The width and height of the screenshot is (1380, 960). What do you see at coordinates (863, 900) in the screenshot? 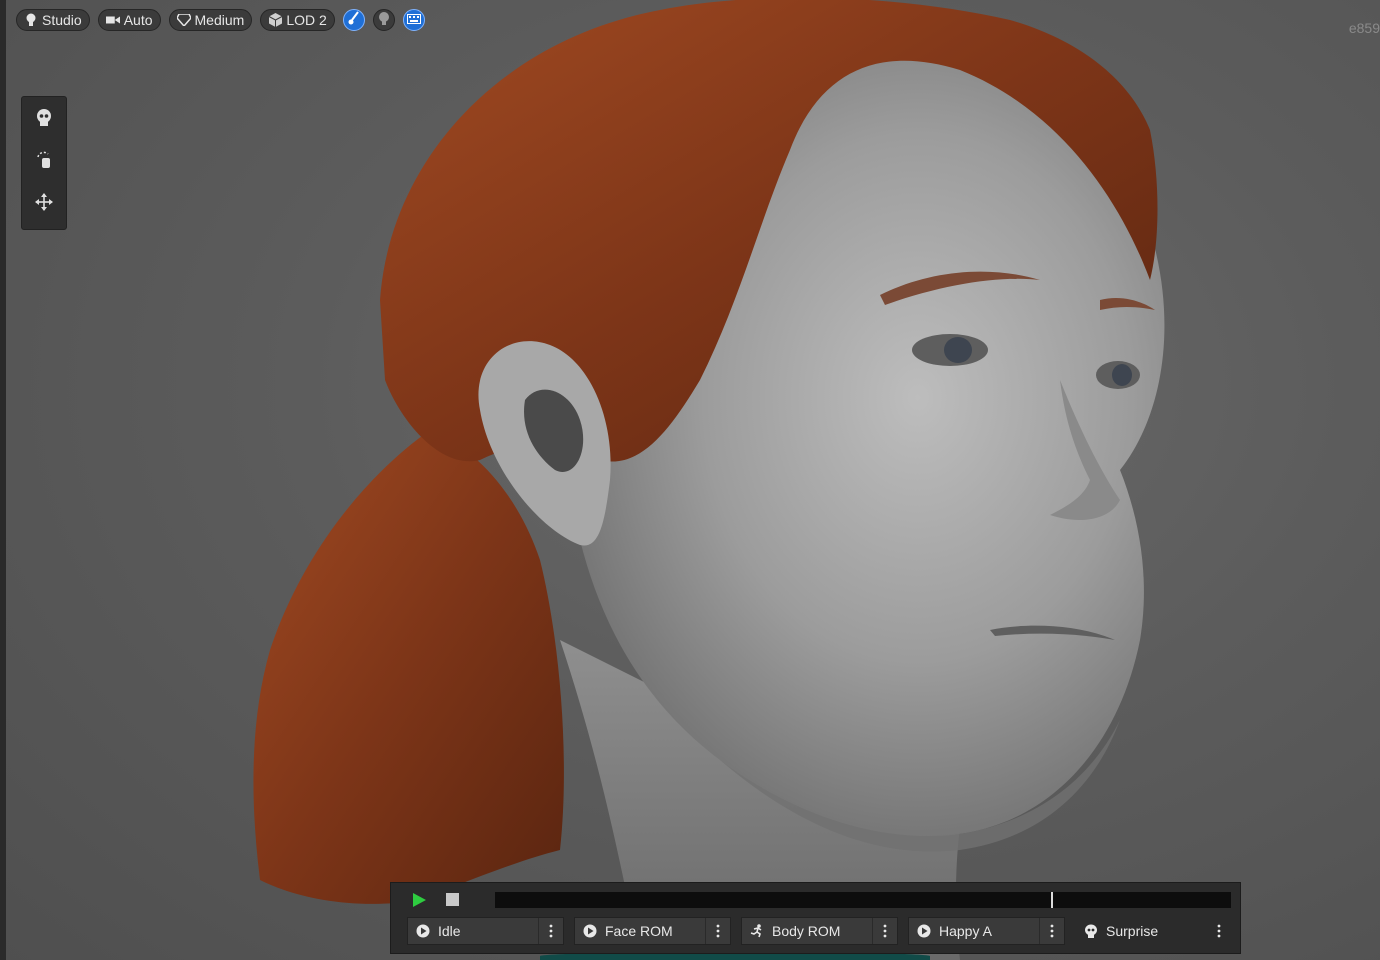
I see `animation-timeline` at bounding box center [863, 900].